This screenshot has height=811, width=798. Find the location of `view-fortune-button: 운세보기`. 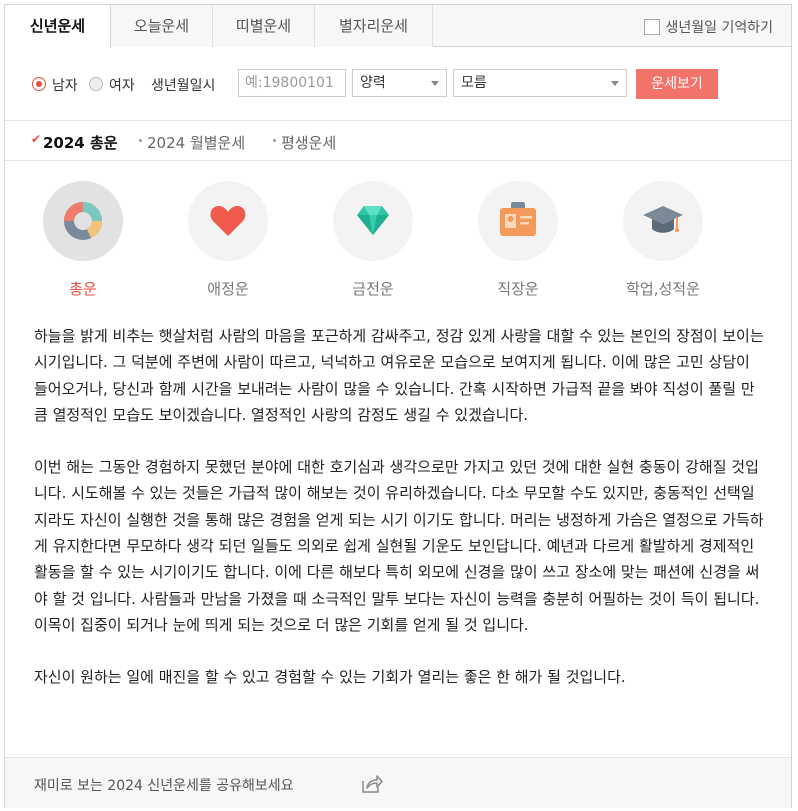

view-fortune-button: 운세보기 is located at coordinates (677, 84).